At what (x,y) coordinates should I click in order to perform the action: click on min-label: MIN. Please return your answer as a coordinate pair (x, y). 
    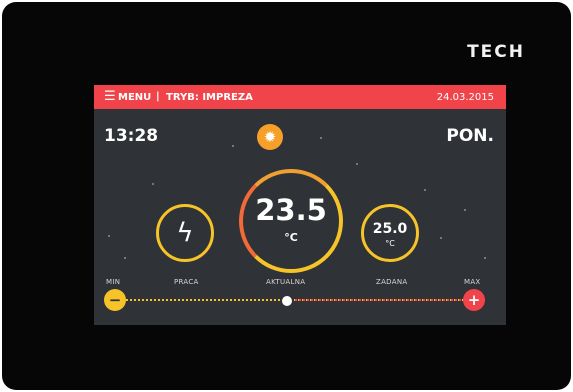
    Looking at the image, I should click on (113, 282).